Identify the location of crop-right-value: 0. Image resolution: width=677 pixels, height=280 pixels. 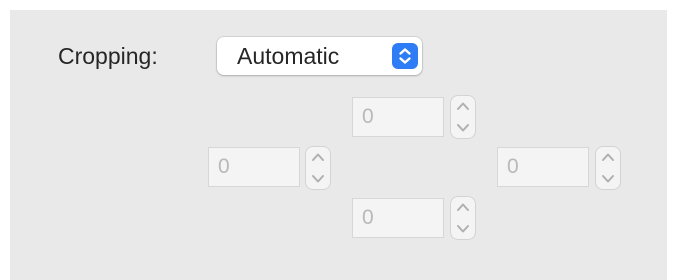
(513, 166).